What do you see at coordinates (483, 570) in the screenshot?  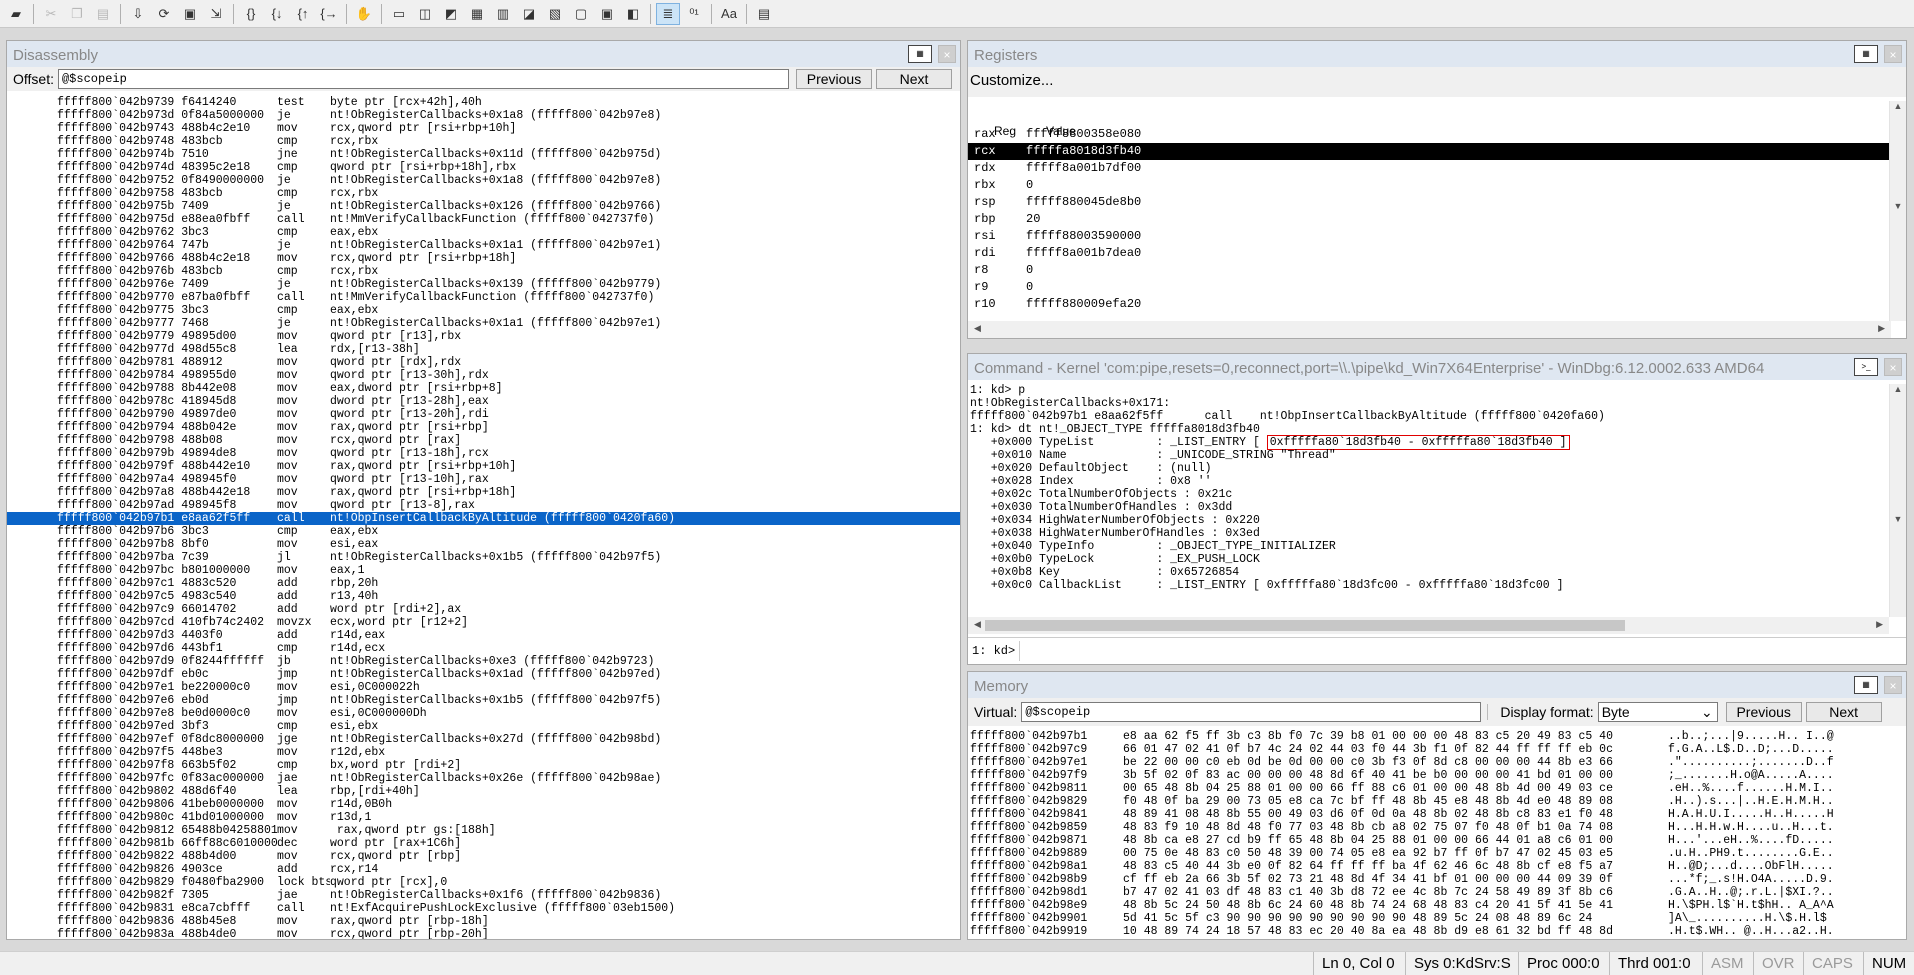 I see `disassembly-line: fffff800`042b97bc b801000000 mov eax,1` at bounding box center [483, 570].